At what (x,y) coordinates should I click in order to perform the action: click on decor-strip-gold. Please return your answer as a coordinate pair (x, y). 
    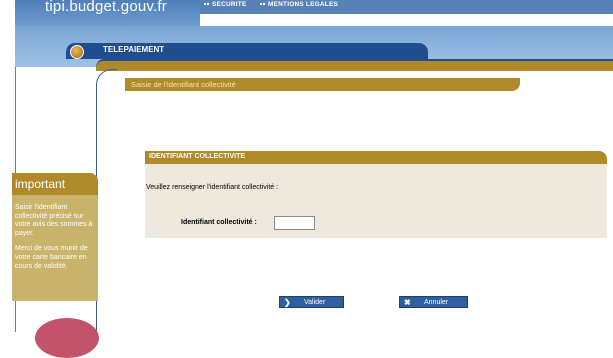
    Looking at the image, I should click on (354, 66).